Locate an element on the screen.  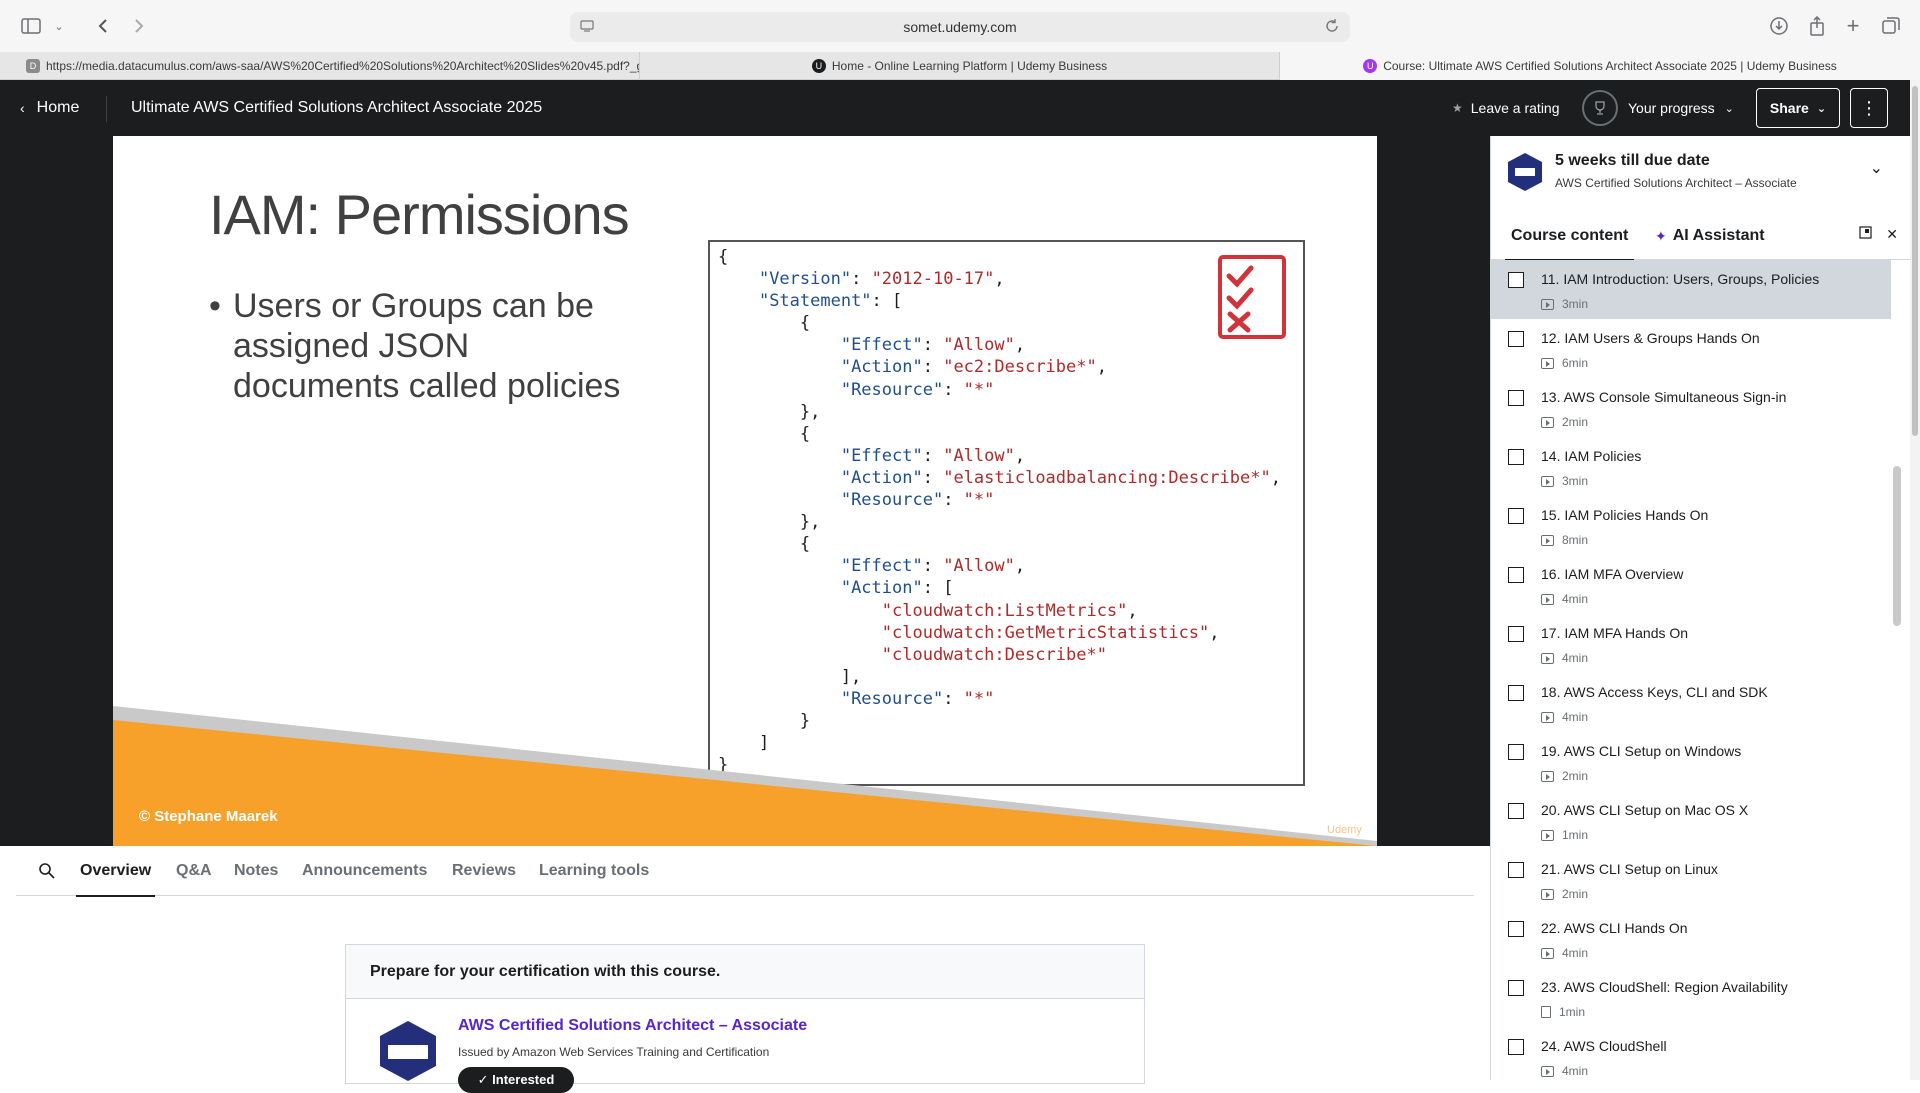
your-progress-button: Your progress ⌄ is located at coordinates (1658, 108).